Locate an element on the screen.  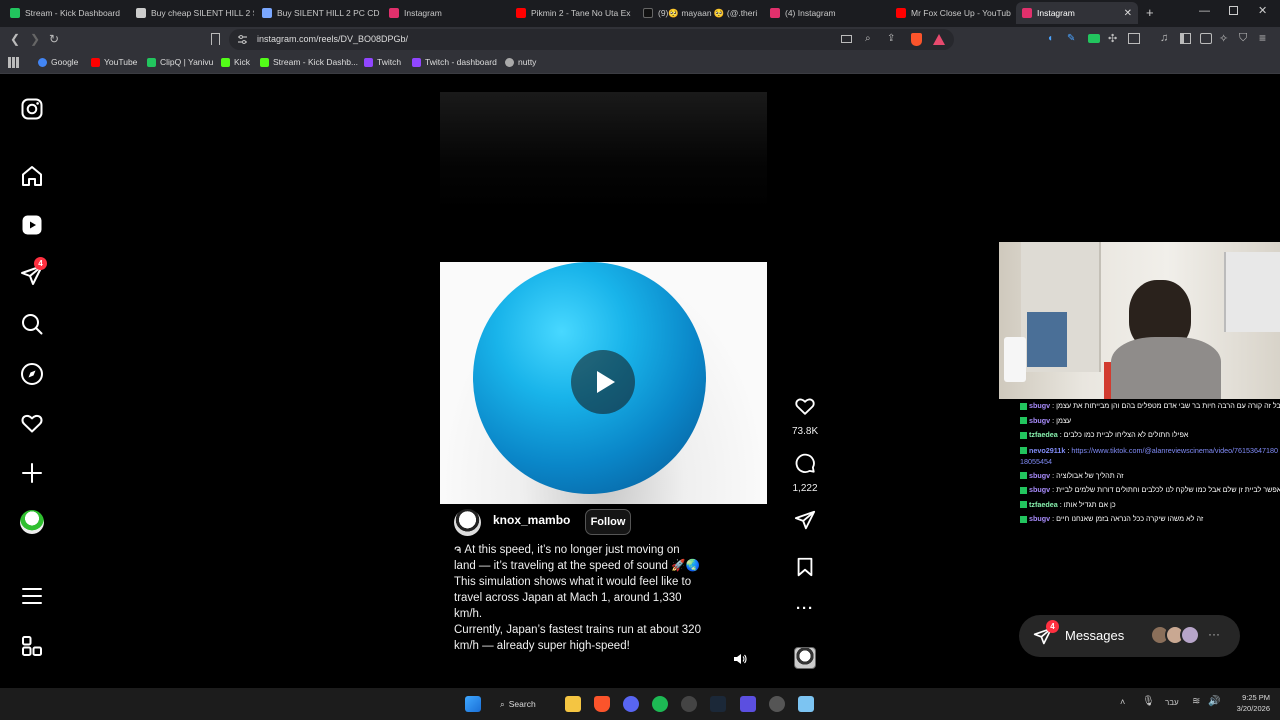
tab-silent-hill-2: Buy SILENT HILL 2 PC CD K is located at coordinates (321, 13).